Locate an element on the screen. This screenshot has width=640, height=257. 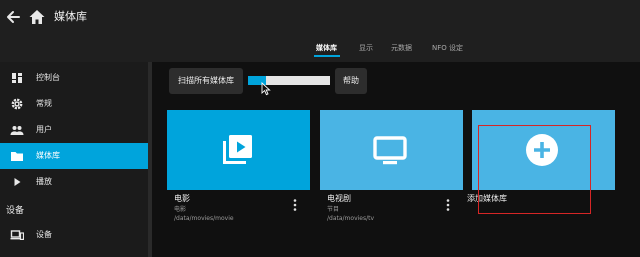
sidebar-item-label: 媒体库 is located at coordinates (48, 155).